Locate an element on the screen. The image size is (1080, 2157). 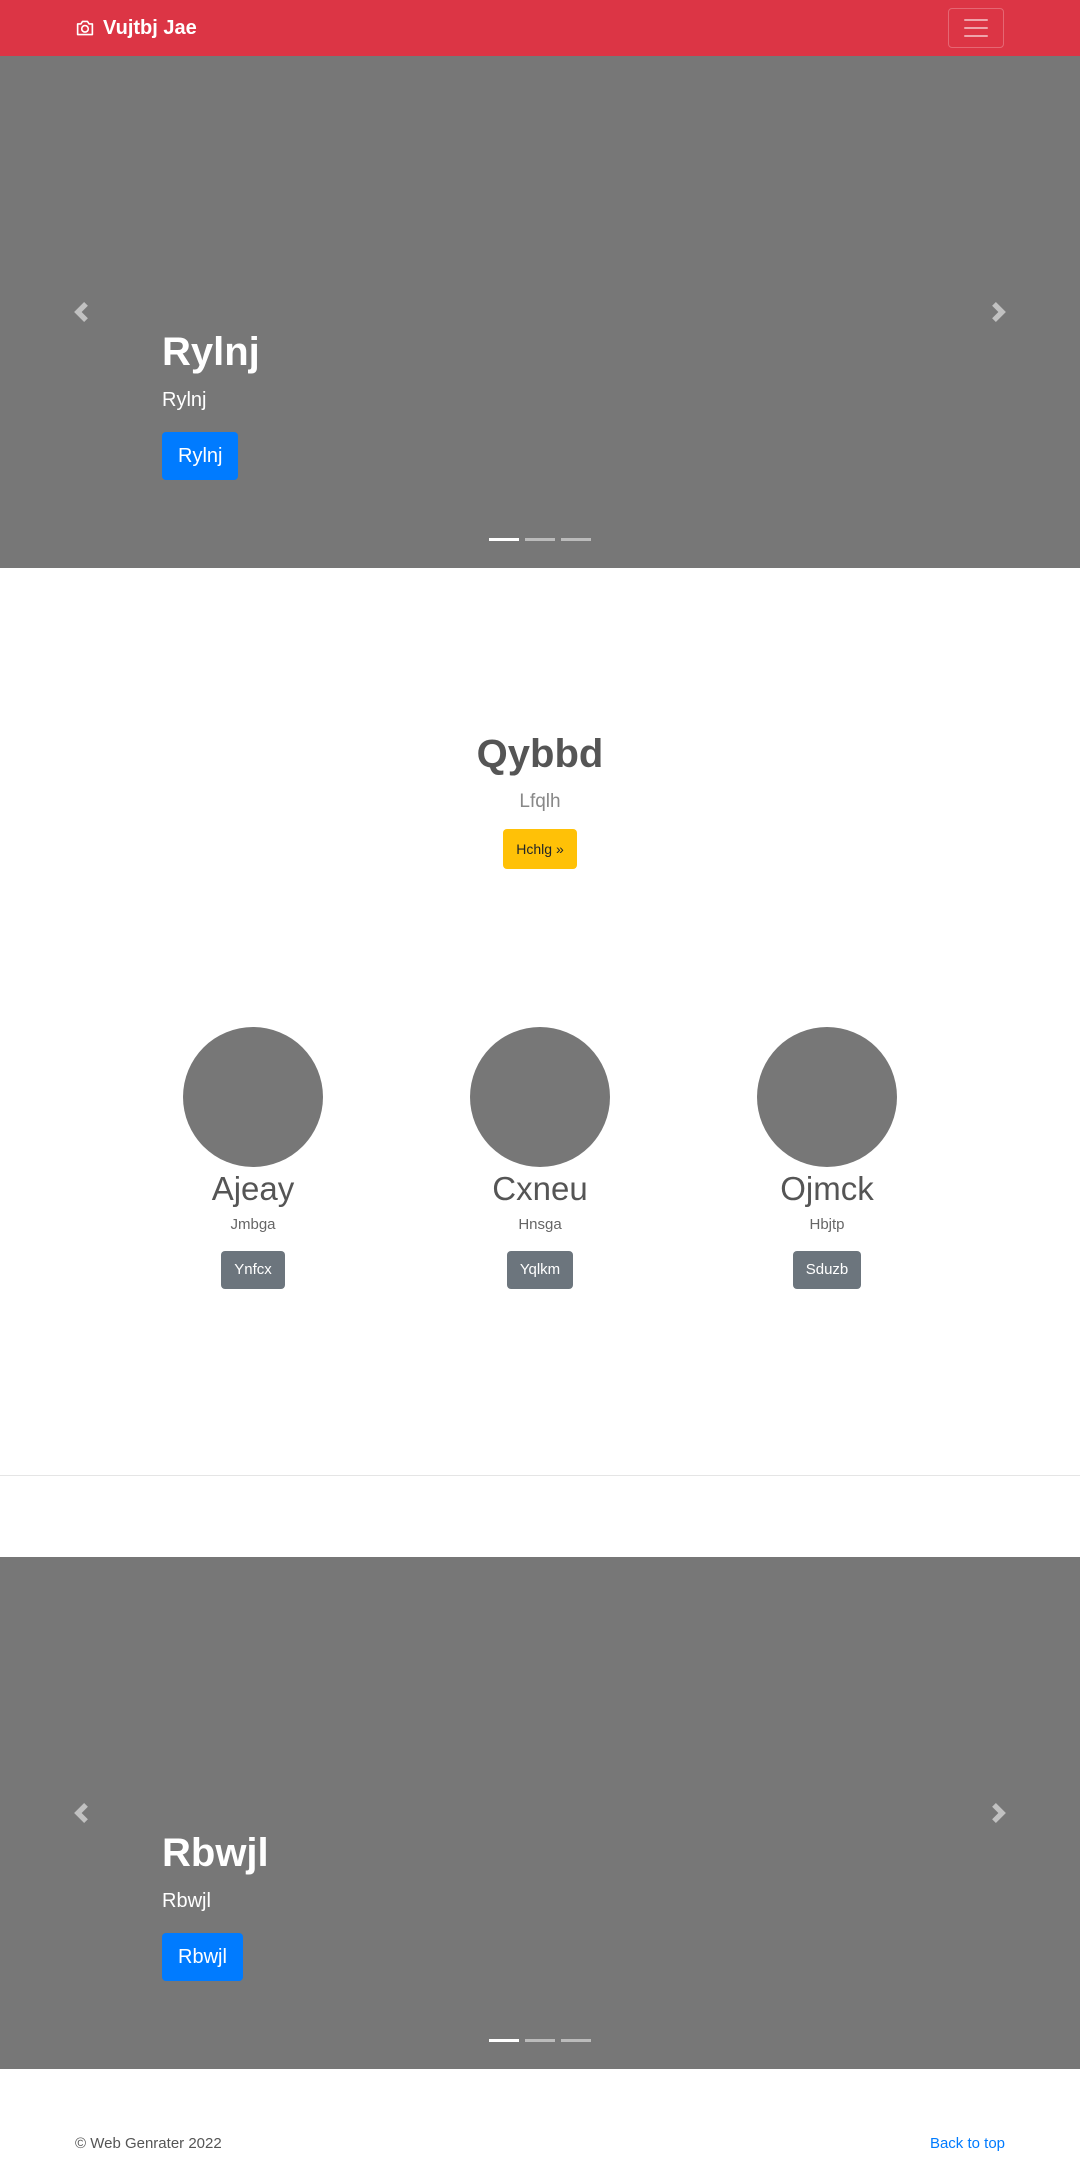
carousel-caption: Rbwjl Rbwjl Rbwjl is located at coordinates (215, 1905).